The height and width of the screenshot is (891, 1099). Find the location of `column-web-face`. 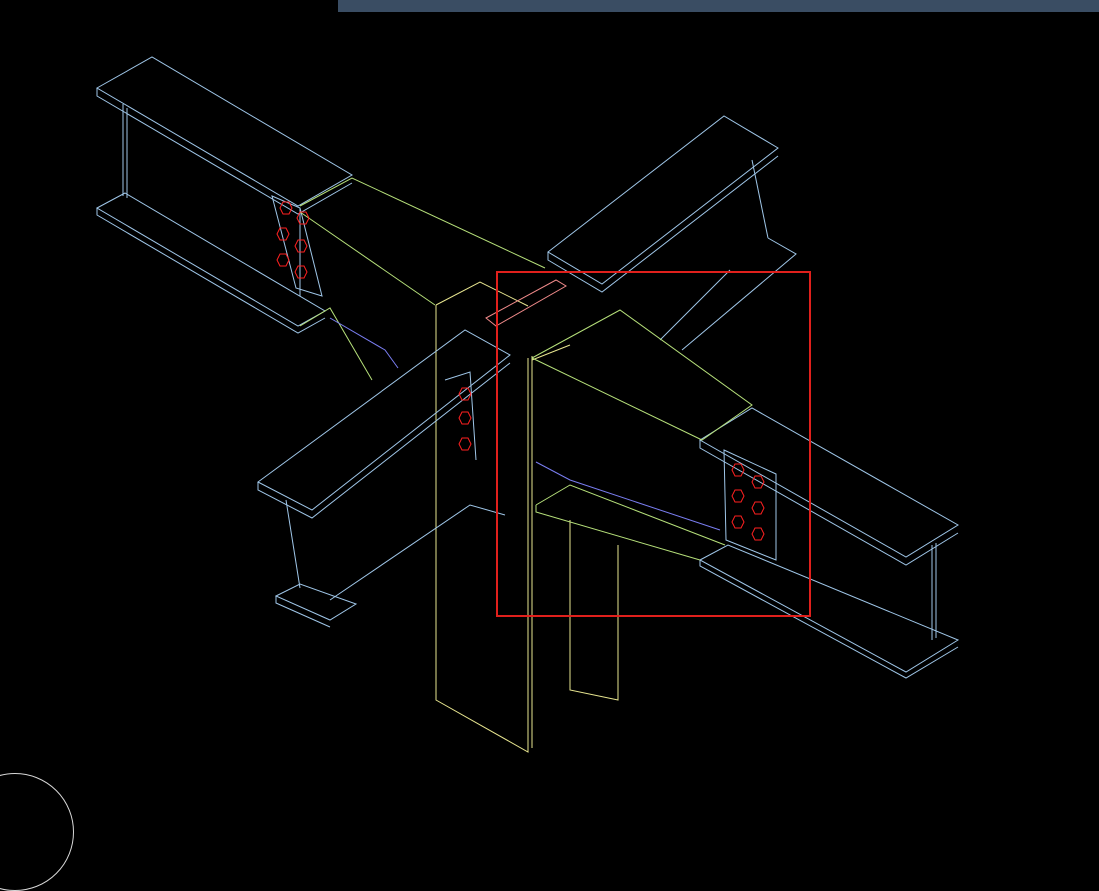

column-web-face is located at coordinates (594, 610).